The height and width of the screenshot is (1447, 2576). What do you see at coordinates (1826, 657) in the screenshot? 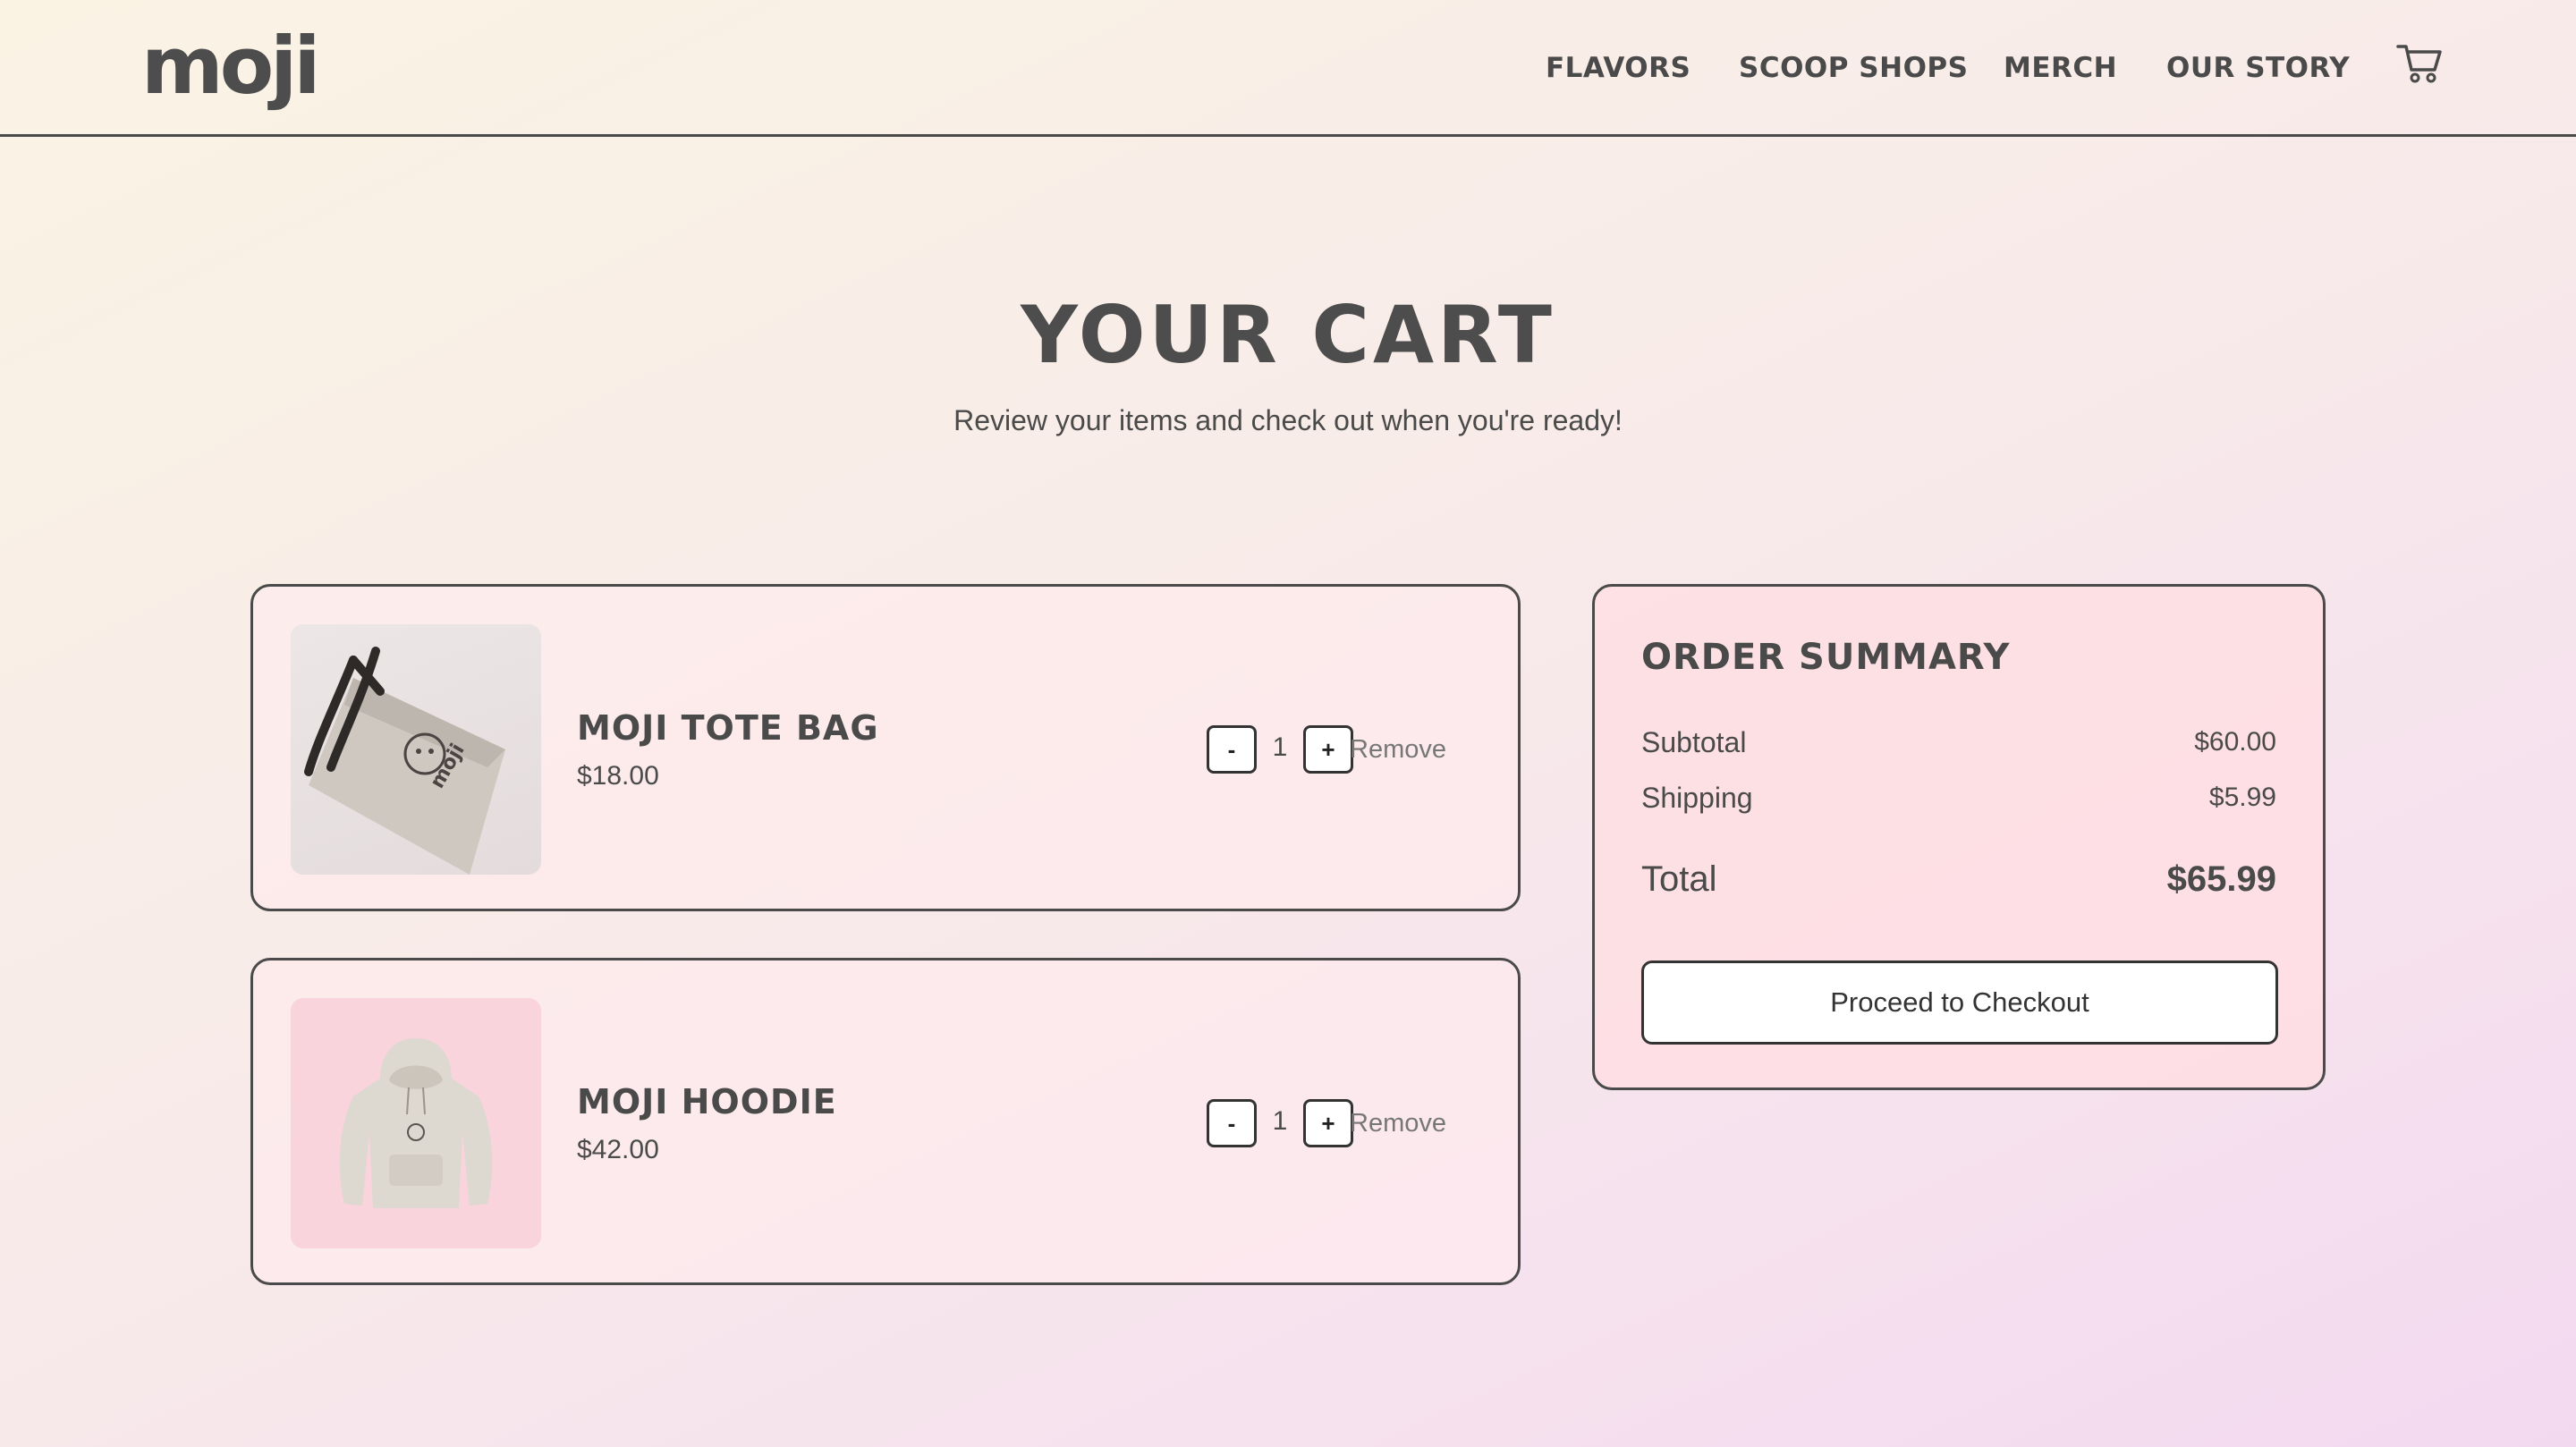
I see `order-summary-title: ORDER SUMMARY` at bounding box center [1826, 657].